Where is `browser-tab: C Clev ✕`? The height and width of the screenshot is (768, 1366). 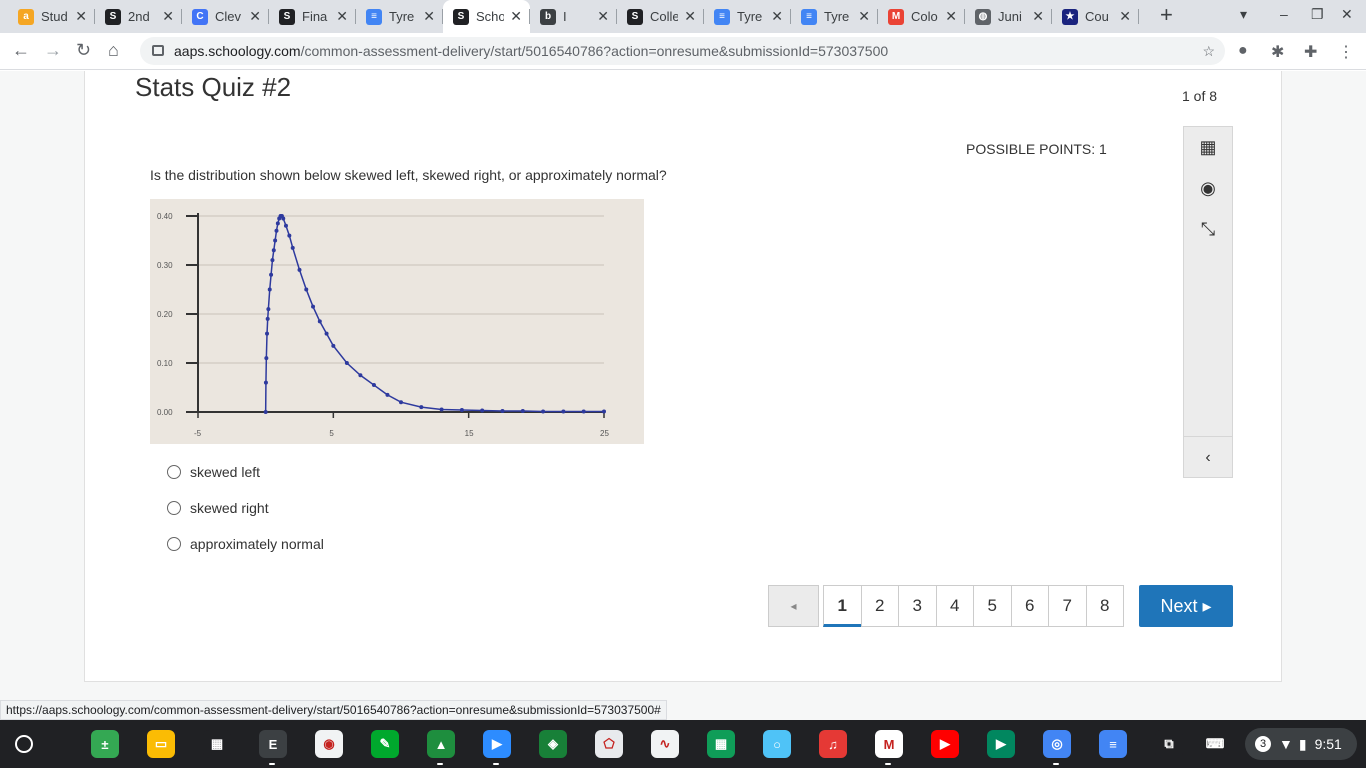
browser-tab: C Clev ✕ is located at coordinates (225, 16).